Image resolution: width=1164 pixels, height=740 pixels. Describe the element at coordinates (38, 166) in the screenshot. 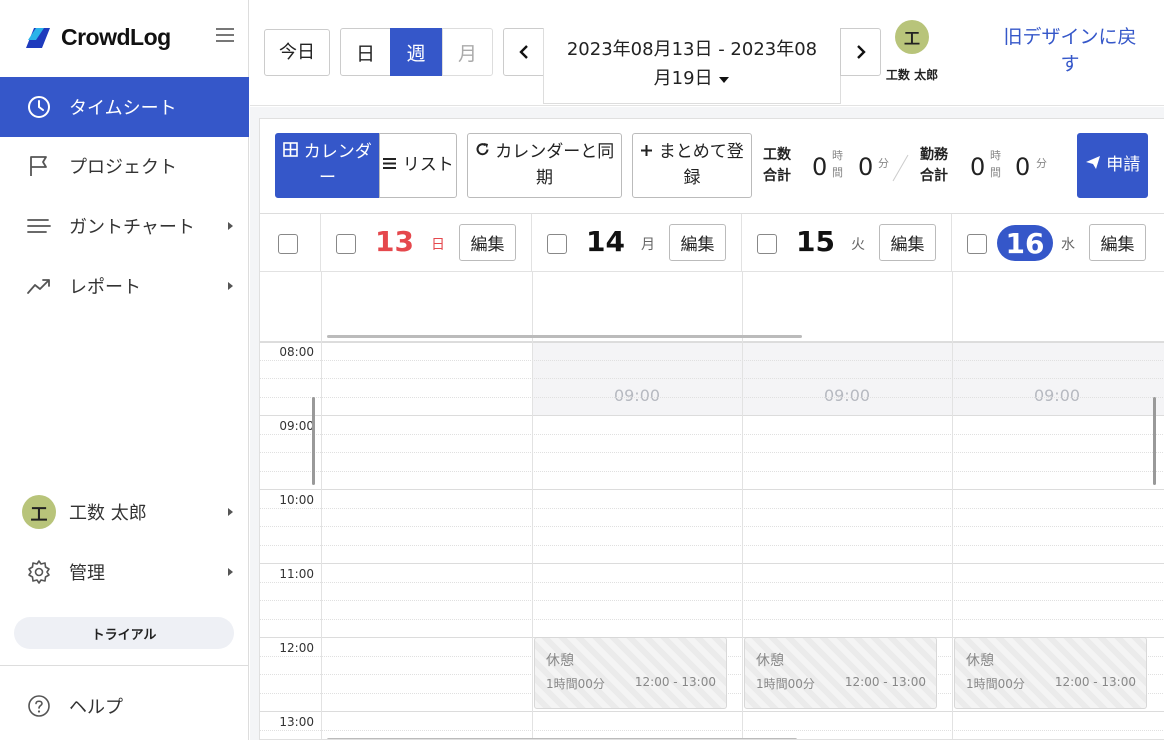

I see `flag-icon` at that location.